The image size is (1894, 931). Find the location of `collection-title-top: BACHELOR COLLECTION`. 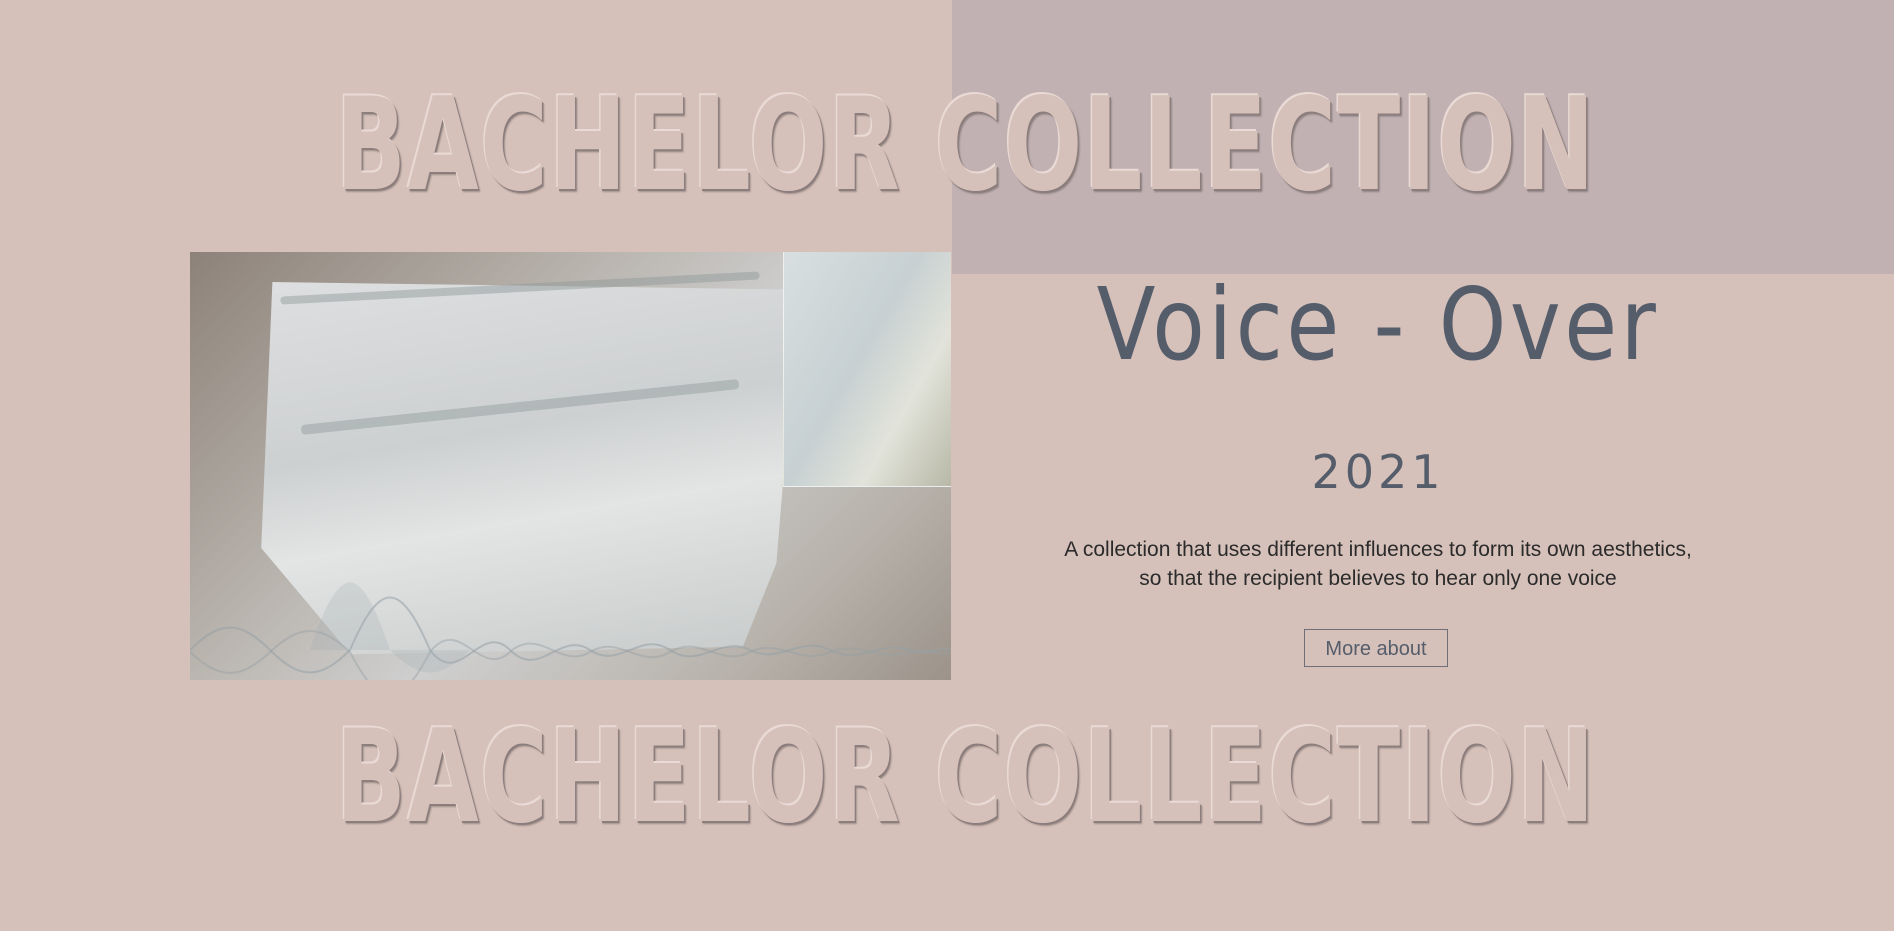

collection-title-top: BACHELOR COLLECTION is located at coordinates (965, 145).